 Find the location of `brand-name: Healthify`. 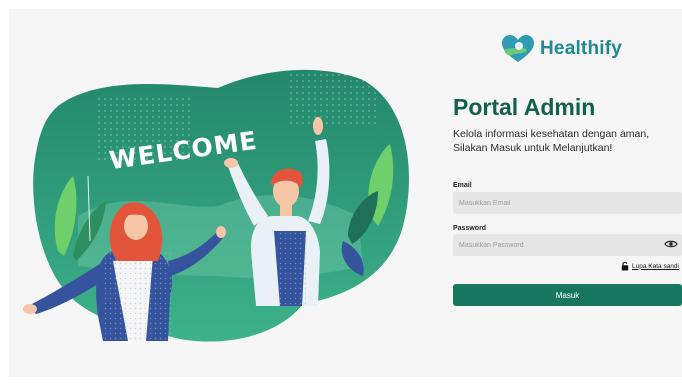

brand-name: Healthify is located at coordinates (581, 48).